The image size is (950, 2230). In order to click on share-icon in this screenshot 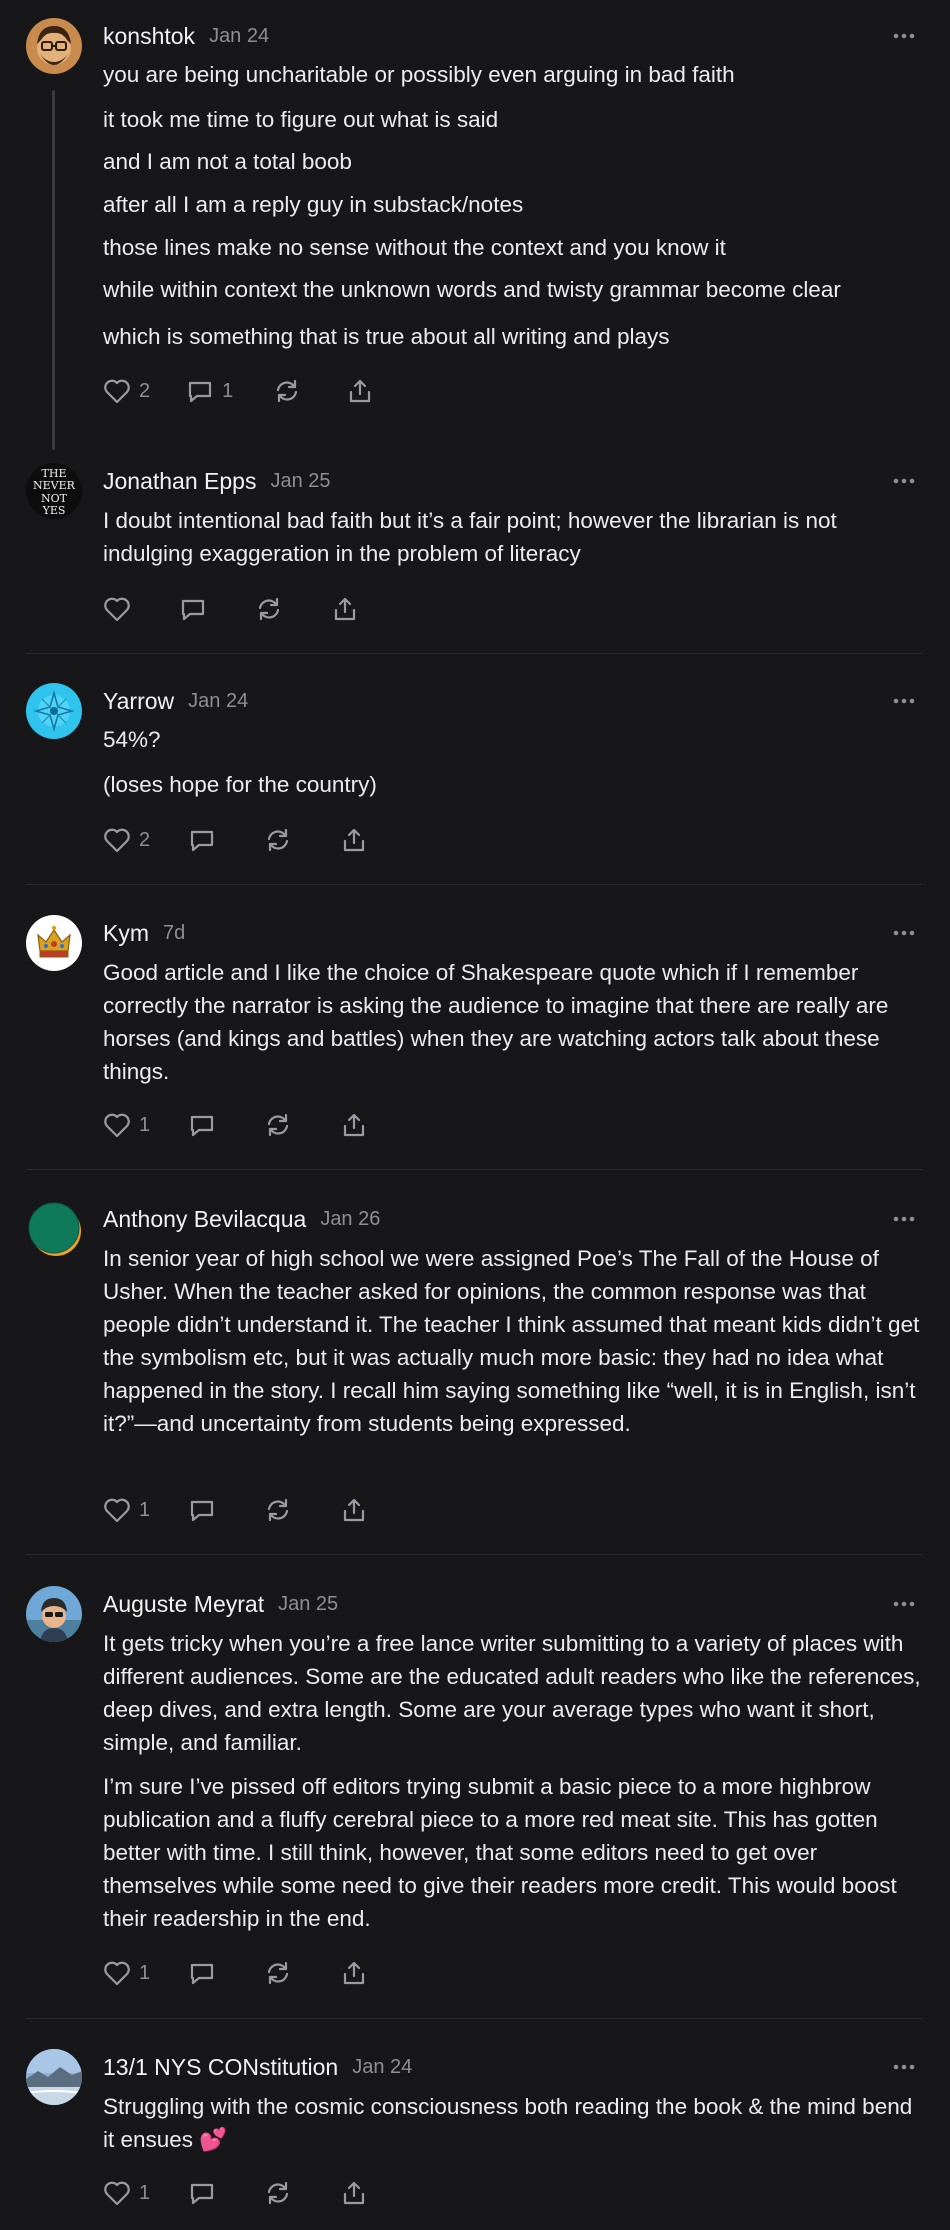, I will do `click(354, 1125)`.